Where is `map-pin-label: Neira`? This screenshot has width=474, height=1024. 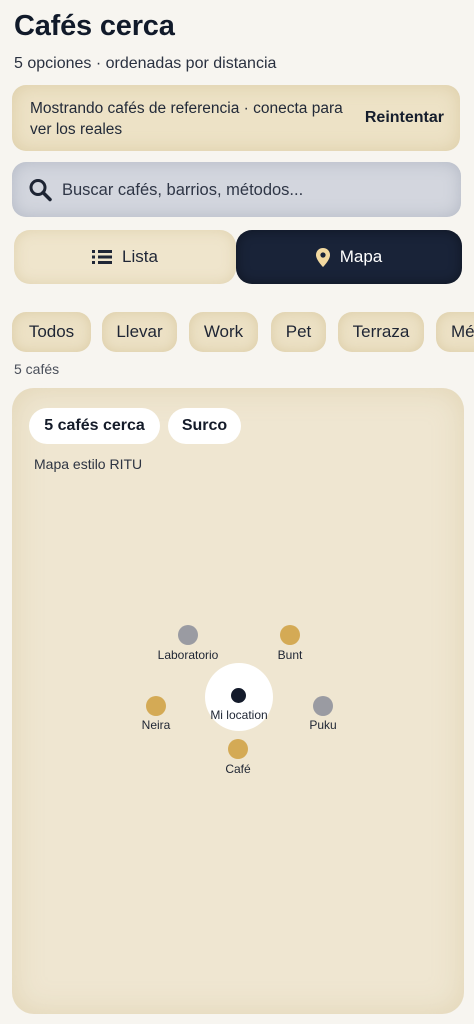
map-pin-label: Neira is located at coordinates (156, 725).